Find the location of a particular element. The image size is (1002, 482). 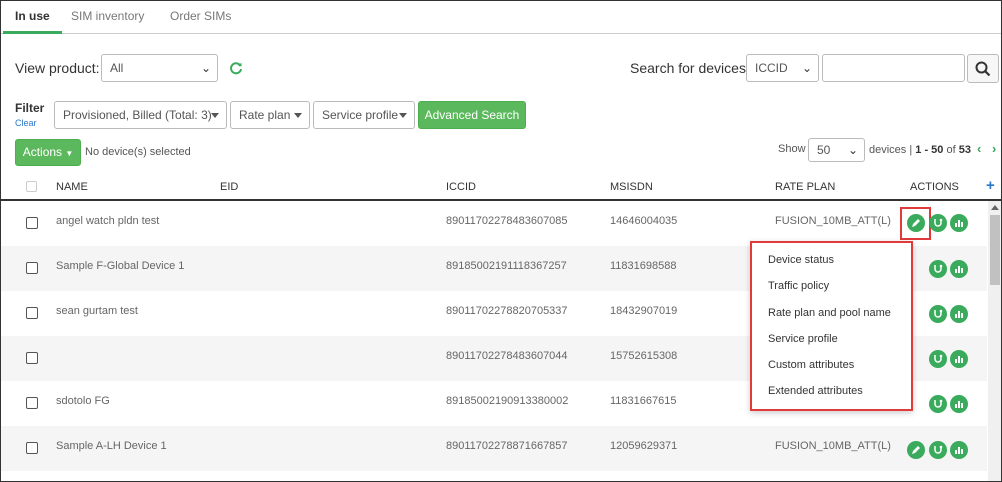

scroll-up-icon is located at coordinates (995, 207).